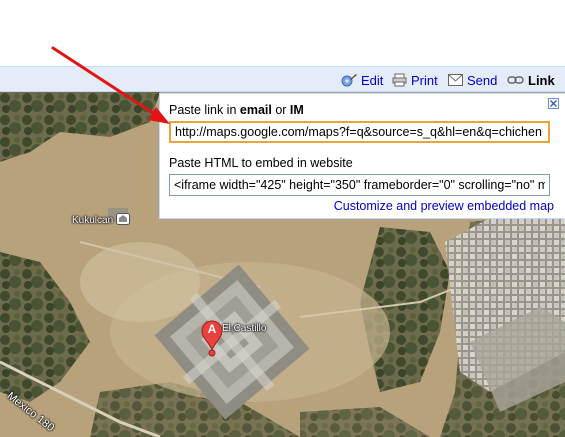  What do you see at coordinates (159, 115) in the screenshot?
I see `arrow-head` at bounding box center [159, 115].